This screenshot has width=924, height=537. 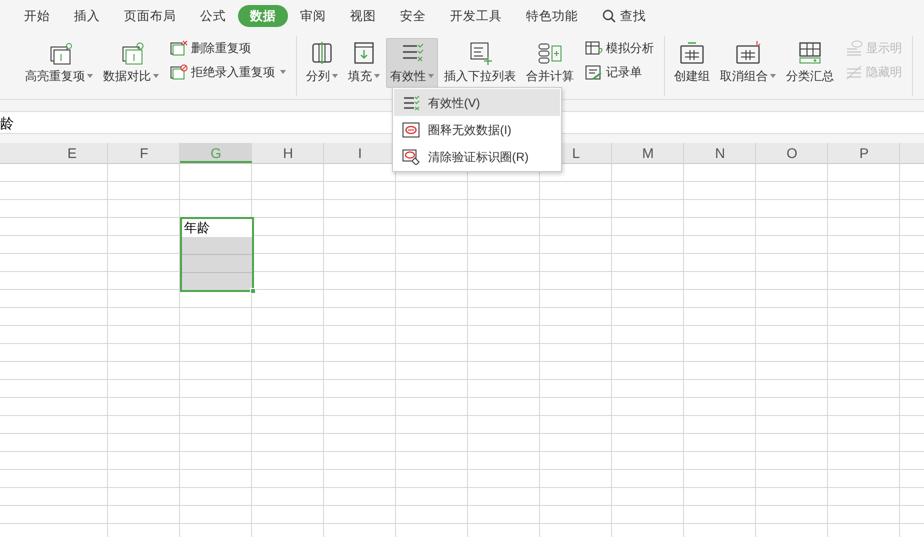 I want to click on circle-data-icon, so click(x=411, y=130).